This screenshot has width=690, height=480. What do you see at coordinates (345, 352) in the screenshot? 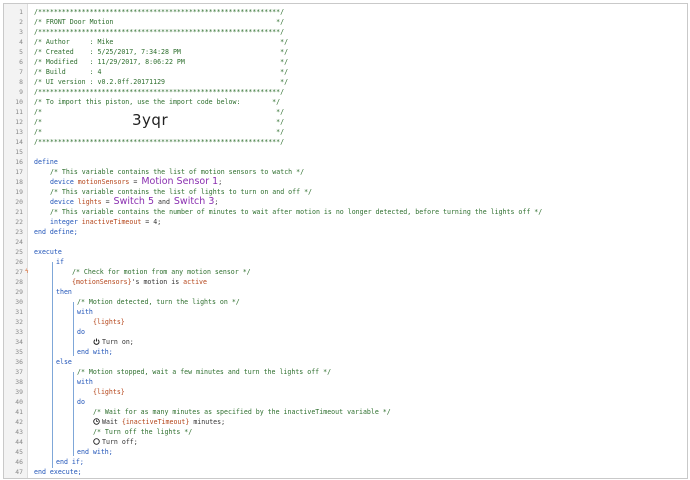
I see `code-line: 35 end with;` at bounding box center [345, 352].